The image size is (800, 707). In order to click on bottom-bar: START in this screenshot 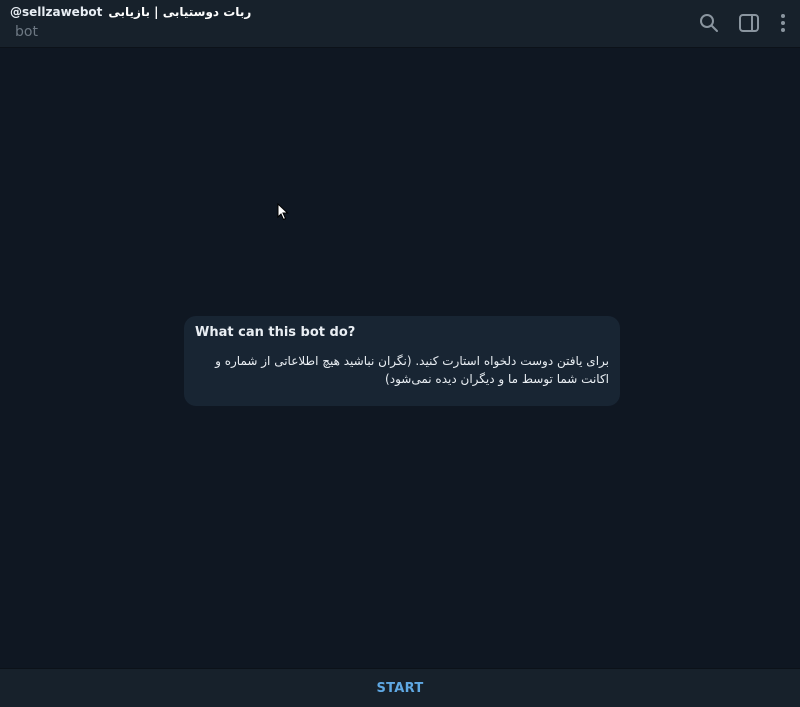, I will do `click(400, 687)`.